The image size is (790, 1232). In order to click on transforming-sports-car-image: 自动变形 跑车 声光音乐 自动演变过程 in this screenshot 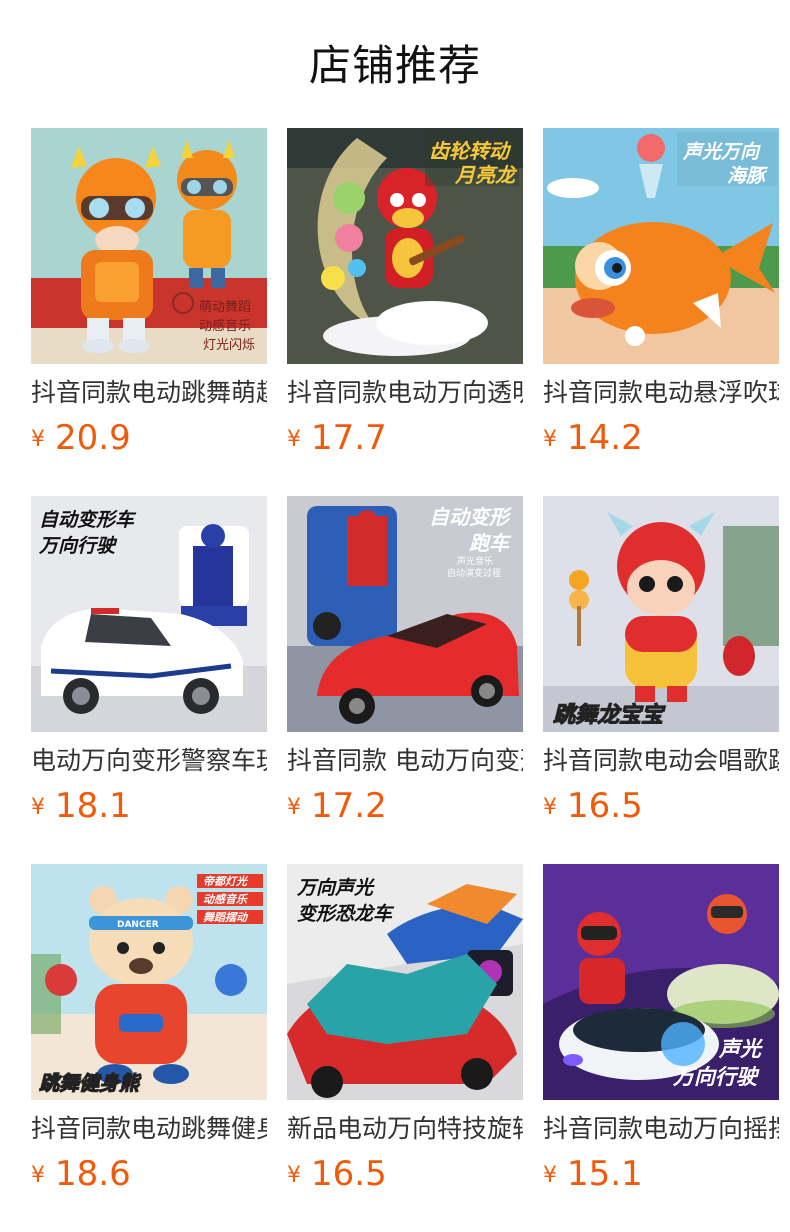, I will do `click(405, 614)`.